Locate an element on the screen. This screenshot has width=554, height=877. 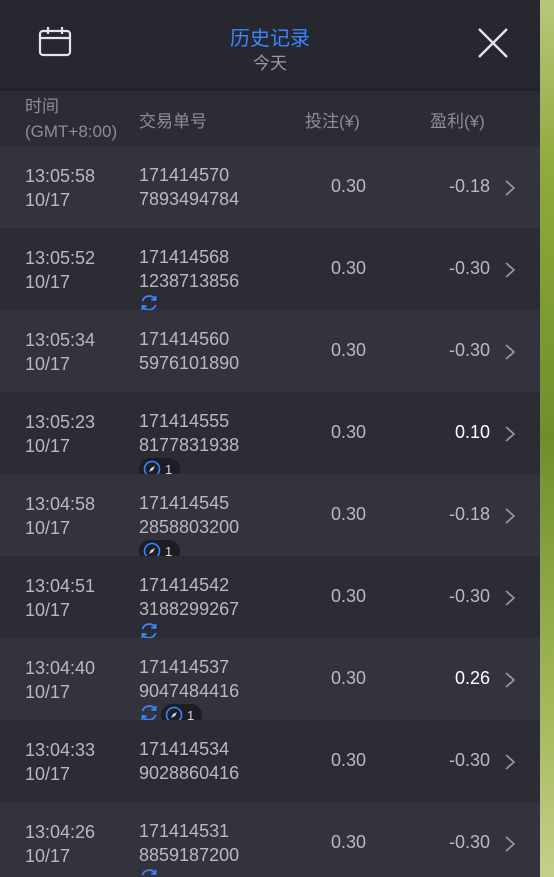
row-order-id-part2: 8859187200 is located at coordinates (189, 855).